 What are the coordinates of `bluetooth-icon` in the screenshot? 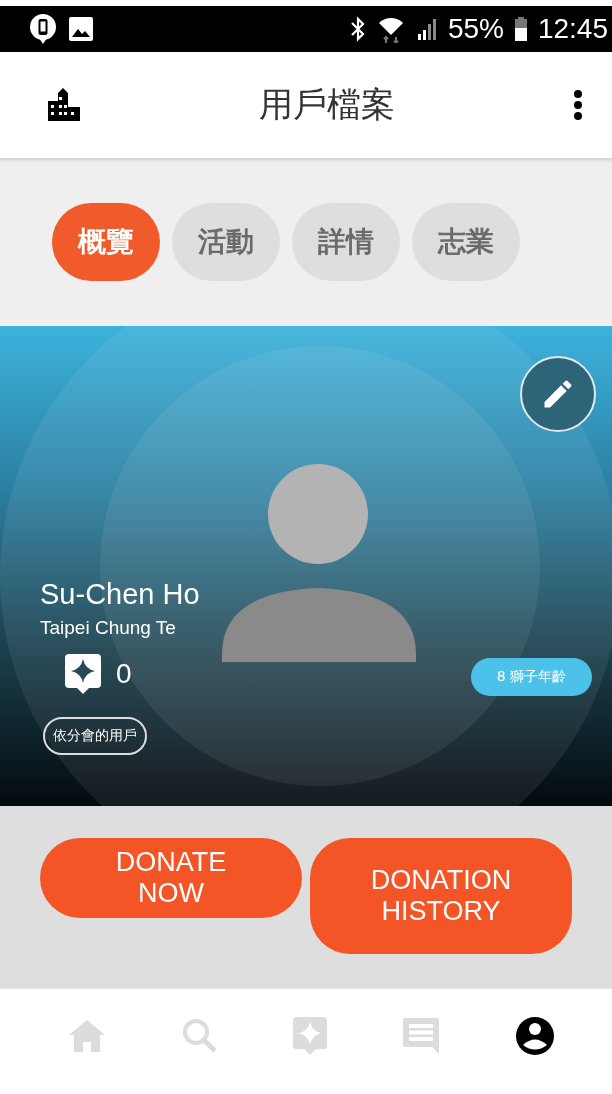 It's located at (357, 29).